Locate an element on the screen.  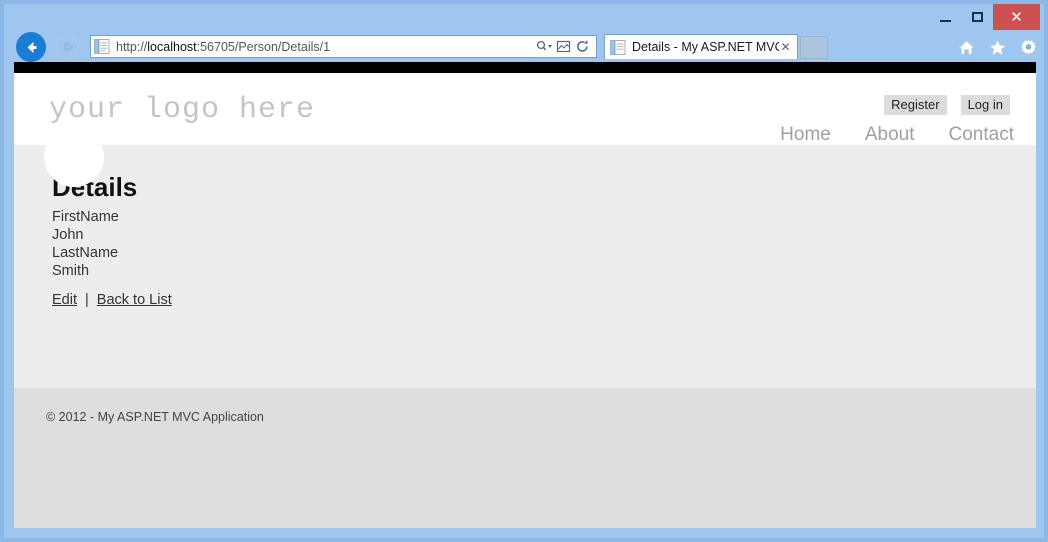
maximize-icon is located at coordinates (977, 17).